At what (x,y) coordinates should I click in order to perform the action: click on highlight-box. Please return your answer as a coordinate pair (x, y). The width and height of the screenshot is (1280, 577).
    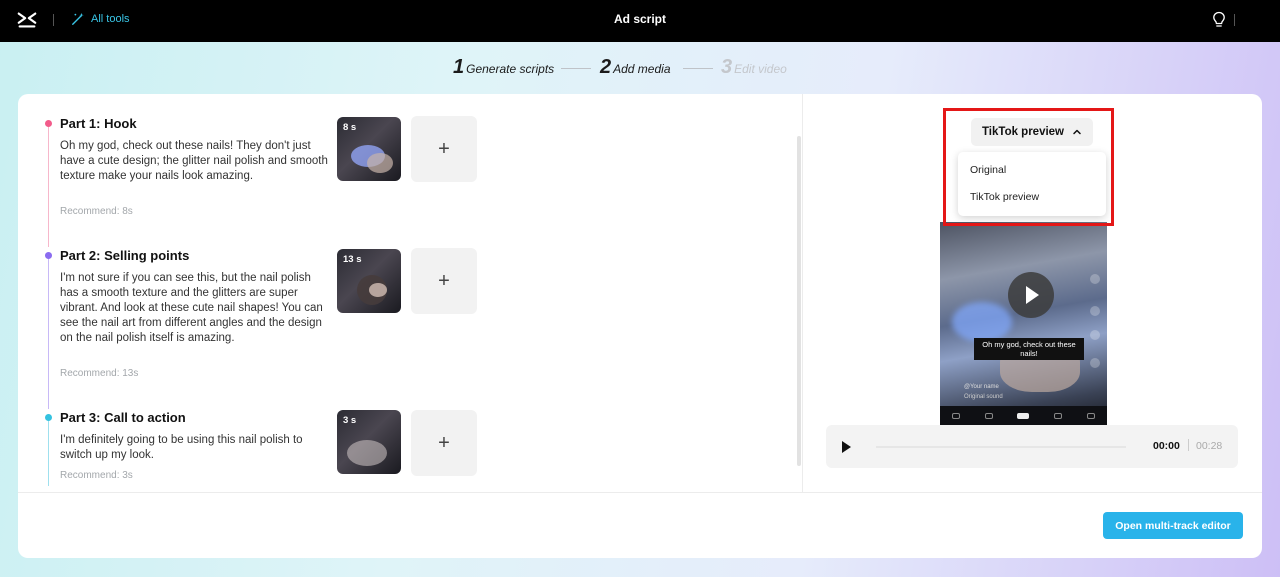
    Looking at the image, I should click on (1028, 167).